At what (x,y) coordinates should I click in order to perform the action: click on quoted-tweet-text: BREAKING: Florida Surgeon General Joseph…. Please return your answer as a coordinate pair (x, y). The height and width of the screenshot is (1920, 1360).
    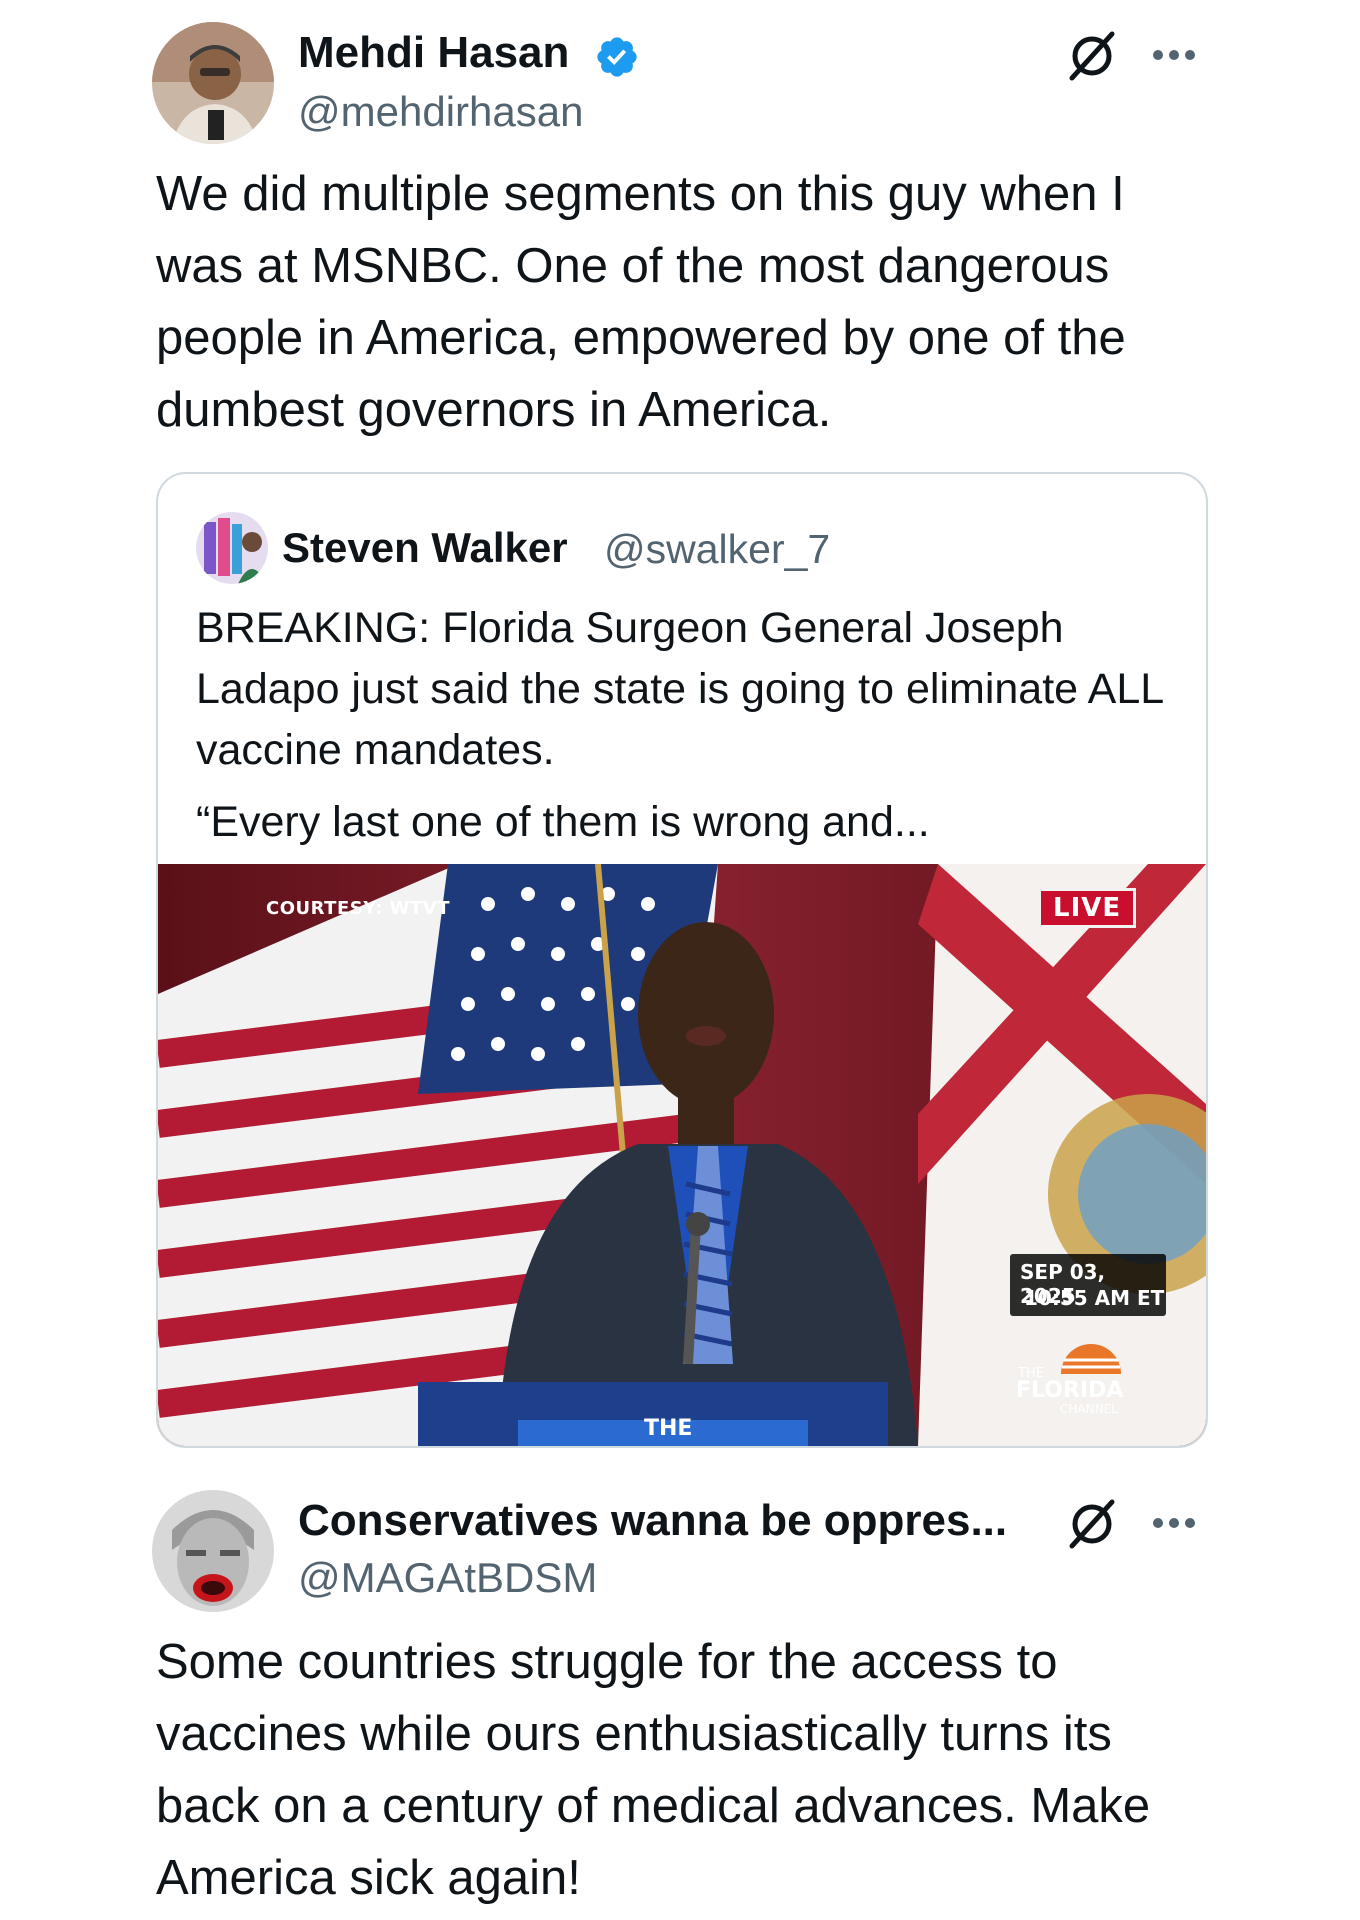
    Looking at the image, I should click on (679, 689).